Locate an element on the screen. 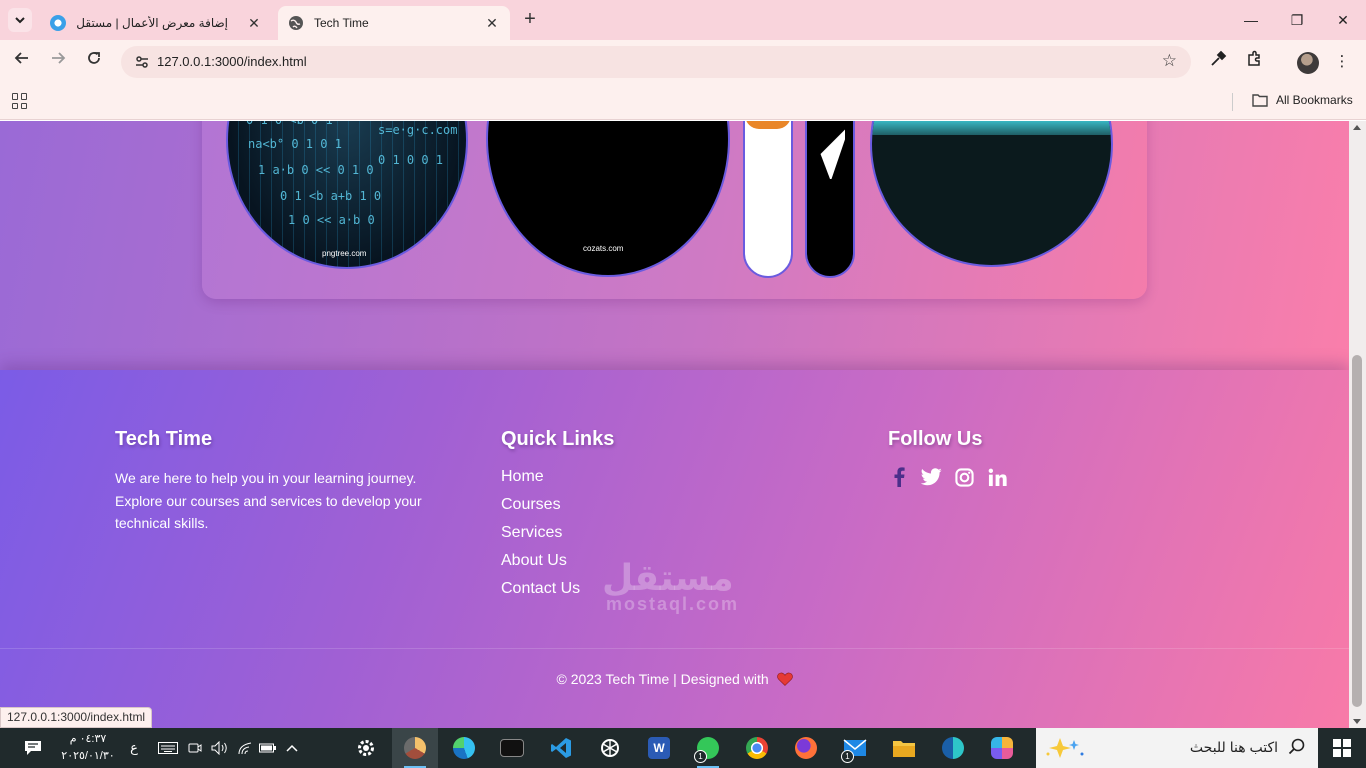  scrollbar-thumb is located at coordinates (1357, 531).